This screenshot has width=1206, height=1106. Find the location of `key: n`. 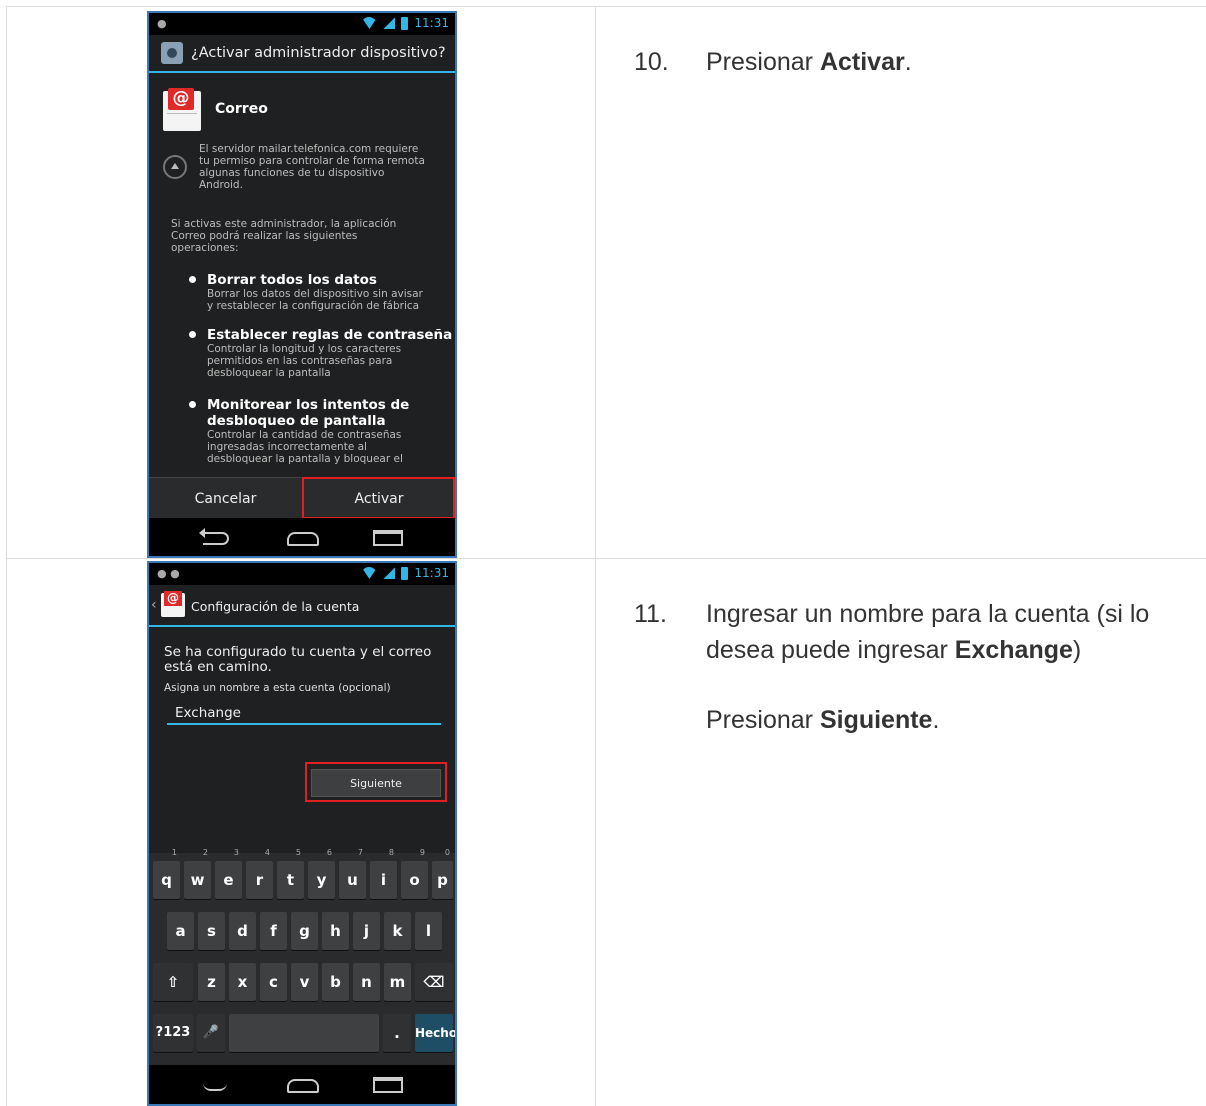

key: n is located at coordinates (366, 982).